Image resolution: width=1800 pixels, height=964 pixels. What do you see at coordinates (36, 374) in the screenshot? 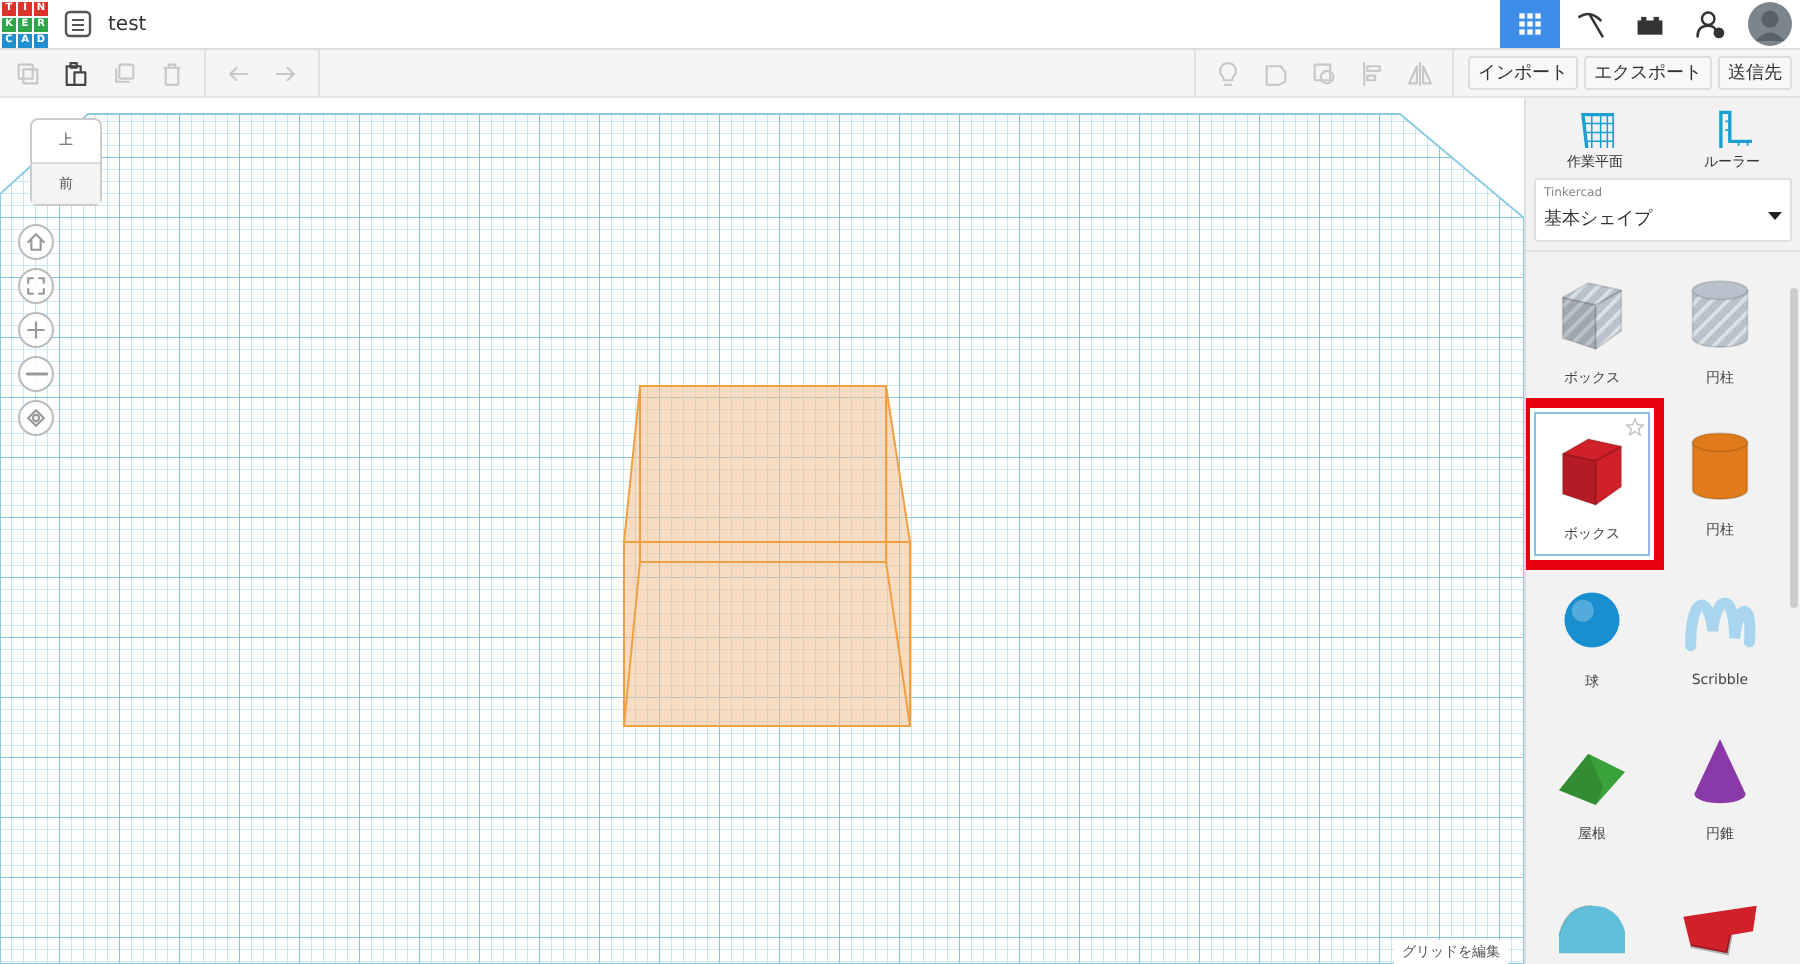
I see `minus-icon` at bounding box center [36, 374].